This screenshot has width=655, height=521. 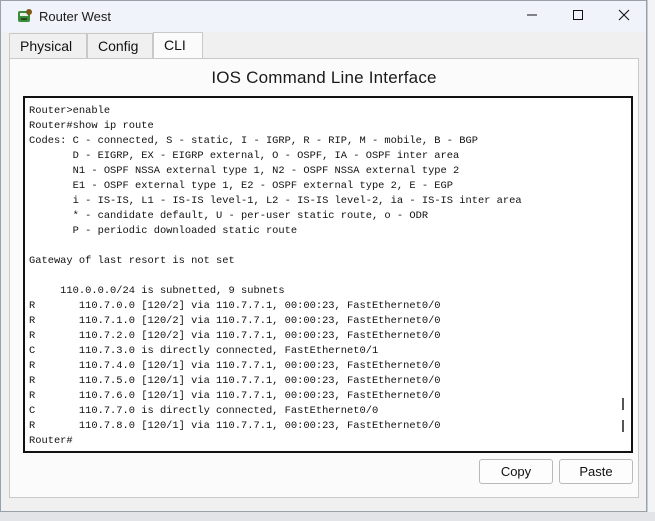 I want to click on terminal-line: Router#show ip route, so click(x=91, y=126).